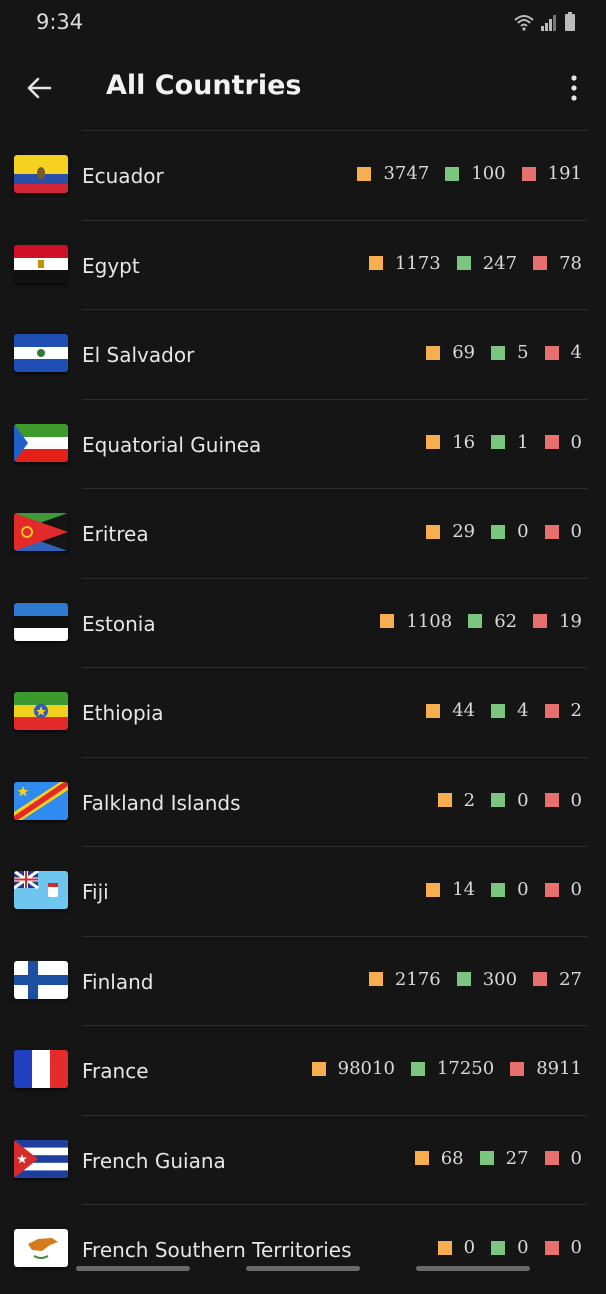  What do you see at coordinates (488, 173) in the screenshot?
I see `recovered-count: 100` at bounding box center [488, 173].